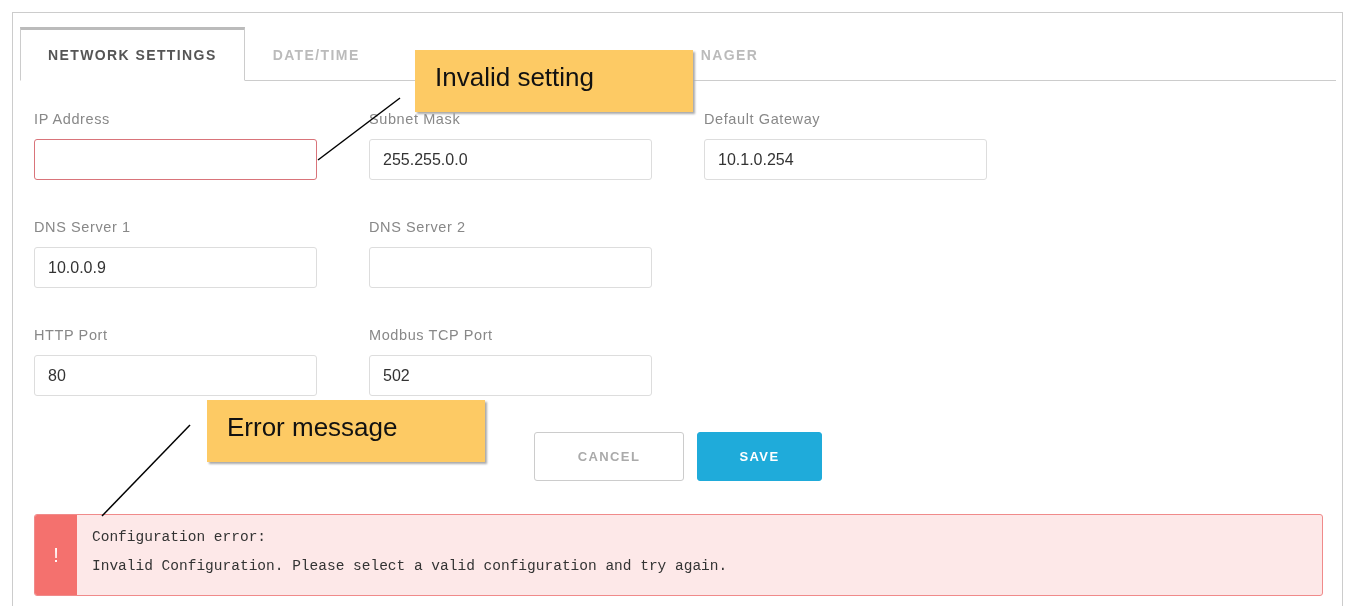 The image size is (1347, 606). What do you see at coordinates (175, 267) in the screenshot?
I see `input-field: 10.0.0.9` at bounding box center [175, 267].